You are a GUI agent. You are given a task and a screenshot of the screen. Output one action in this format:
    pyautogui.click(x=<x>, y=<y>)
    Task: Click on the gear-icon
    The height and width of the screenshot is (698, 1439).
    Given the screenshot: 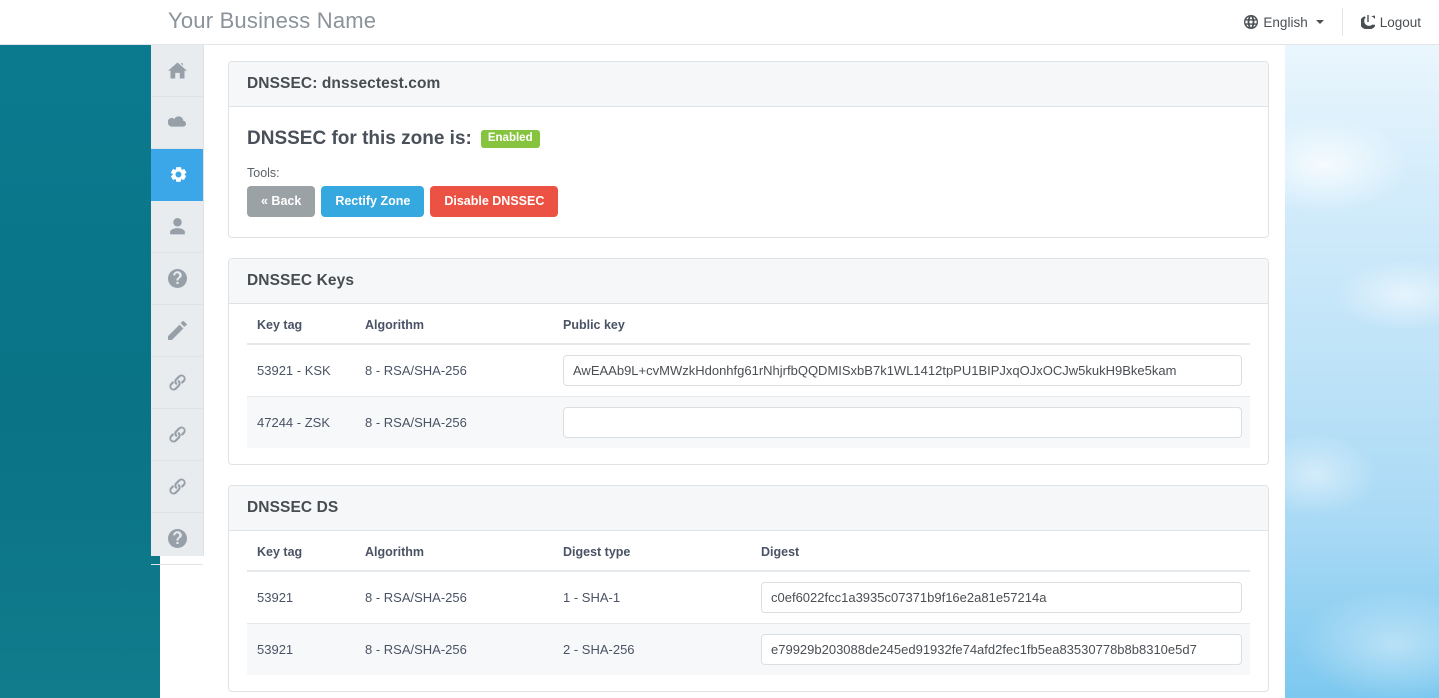 What is the action you would take?
    pyautogui.click(x=177, y=174)
    